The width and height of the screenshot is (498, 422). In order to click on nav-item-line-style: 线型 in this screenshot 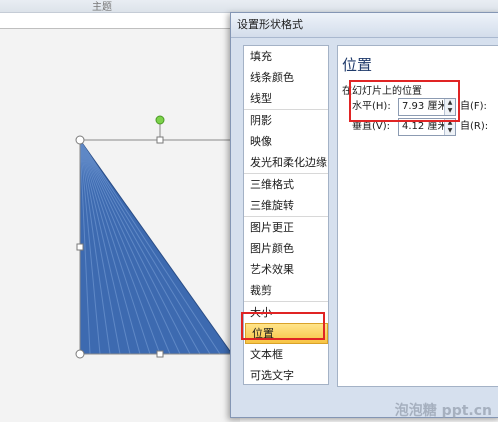, I will do `click(286, 98)`.